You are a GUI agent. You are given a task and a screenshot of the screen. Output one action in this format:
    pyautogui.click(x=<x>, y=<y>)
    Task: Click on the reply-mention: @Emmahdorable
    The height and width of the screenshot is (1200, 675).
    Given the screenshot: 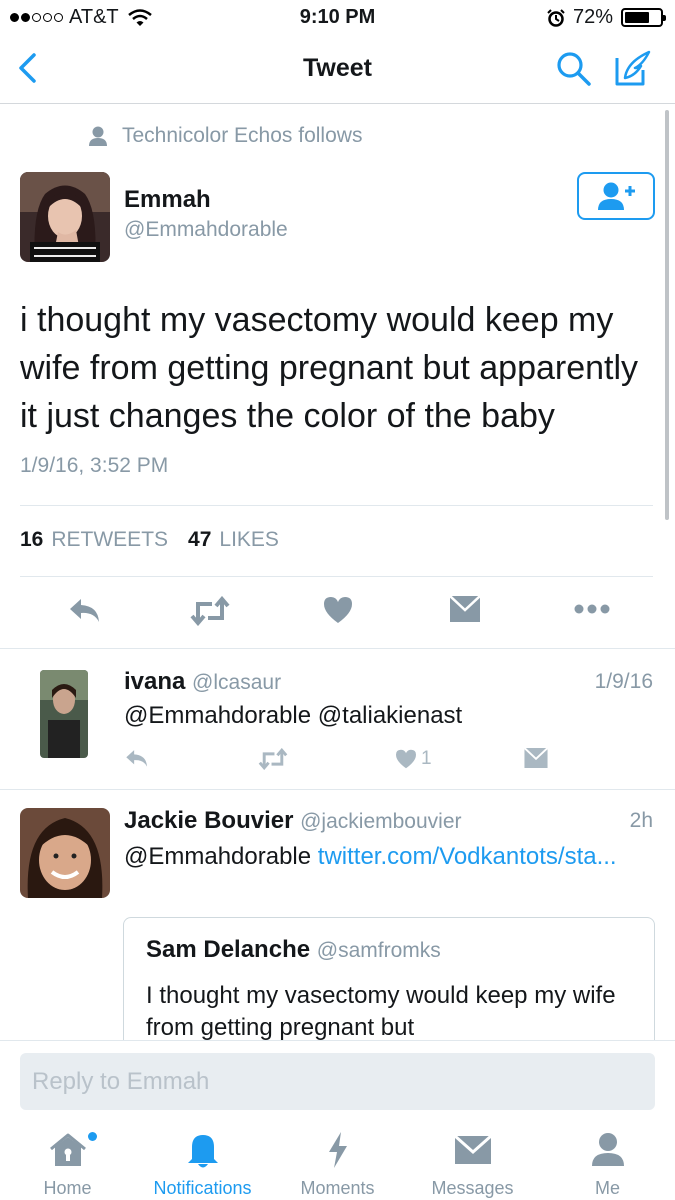 What is the action you would take?
    pyautogui.click(x=221, y=856)
    